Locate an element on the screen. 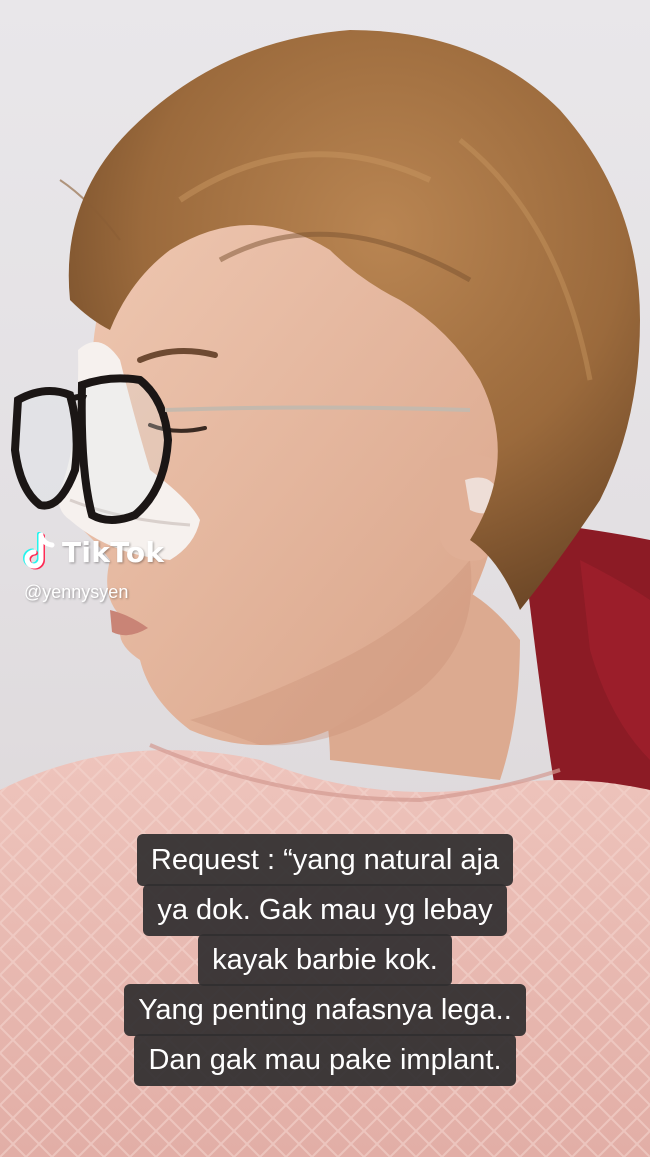  tiktok-brand: TikTok is located at coordinates (113, 552).